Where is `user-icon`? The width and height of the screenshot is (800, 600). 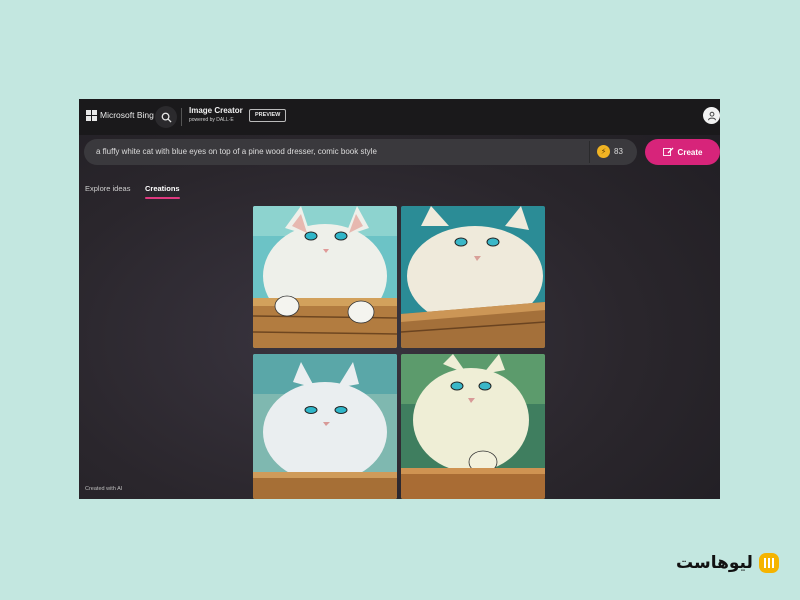 user-icon is located at coordinates (711, 115).